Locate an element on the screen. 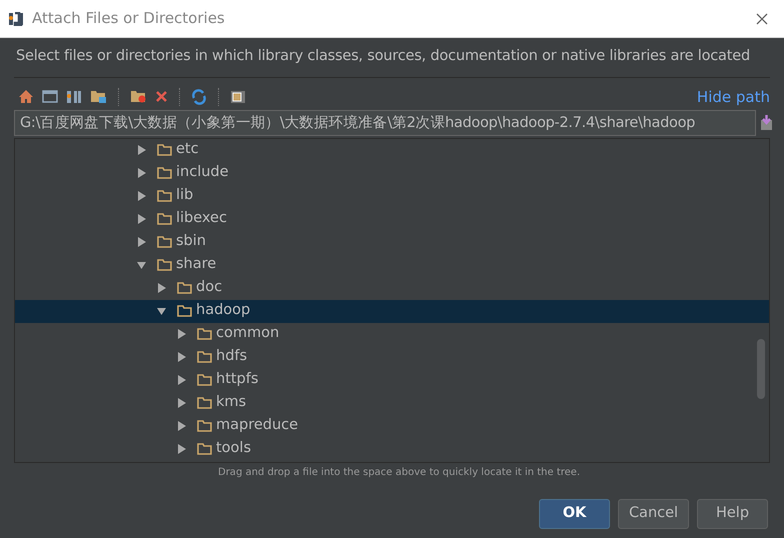 The height and width of the screenshot is (538, 784). tree-row: common is located at coordinates (392, 334).